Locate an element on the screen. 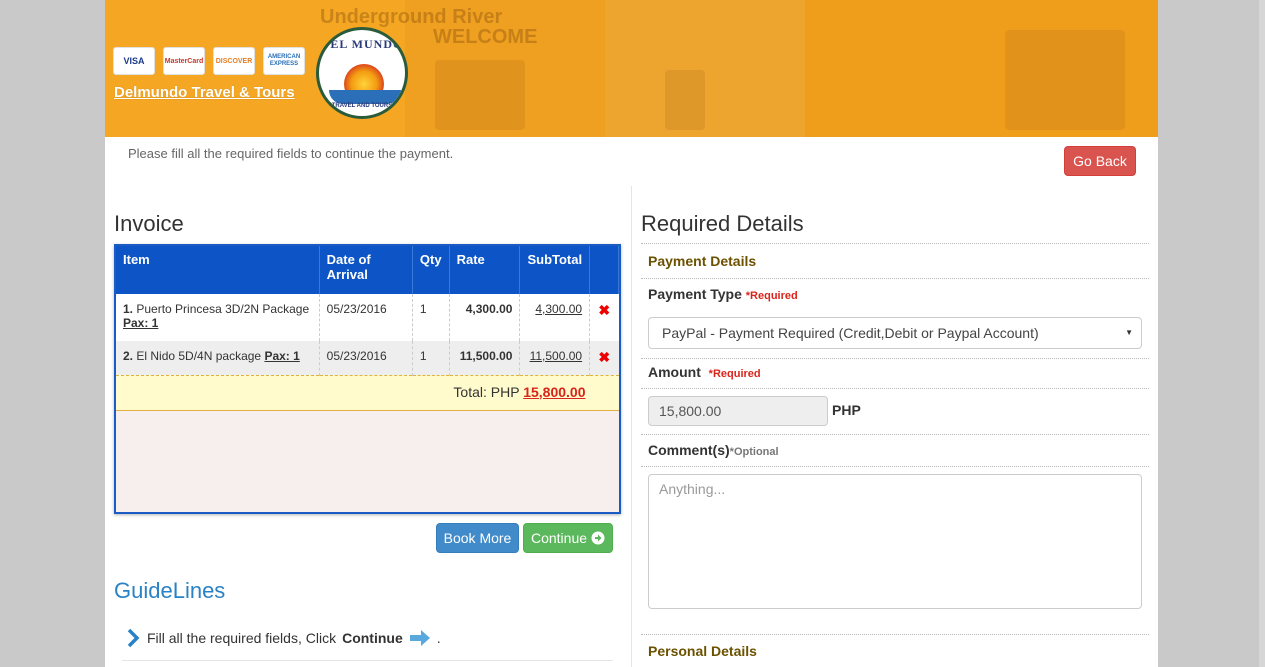 Image resolution: width=1265 pixels, height=667 pixels. payment-details-heading: Payment Details is located at coordinates (702, 261).